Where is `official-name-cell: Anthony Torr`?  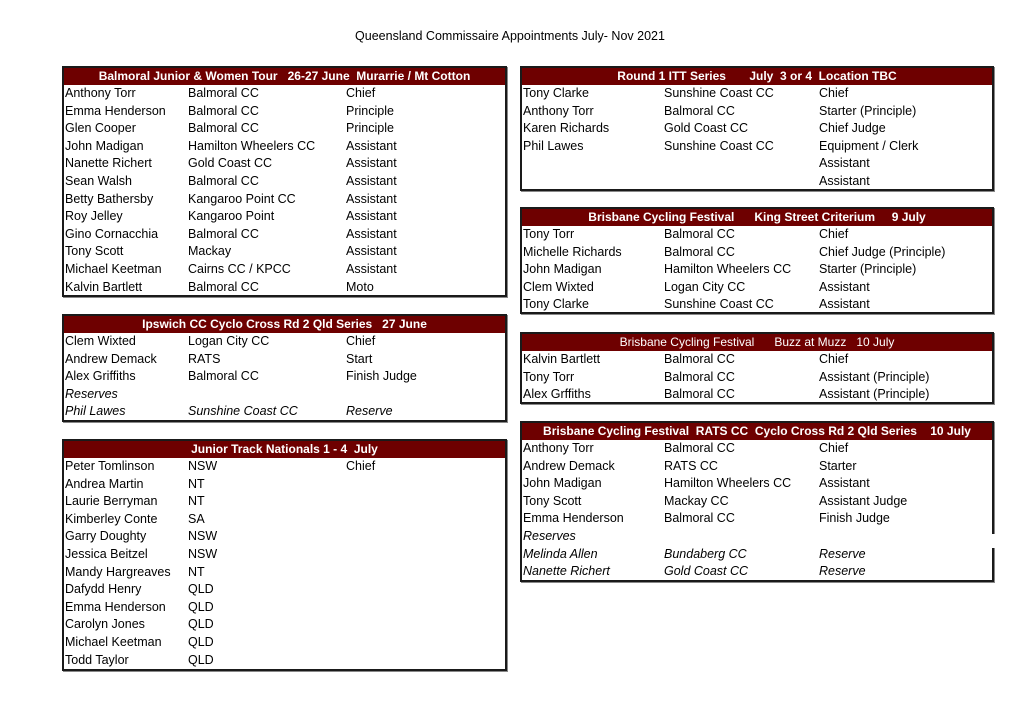 official-name-cell: Anthony Torr is located at coordinates (558, 448).